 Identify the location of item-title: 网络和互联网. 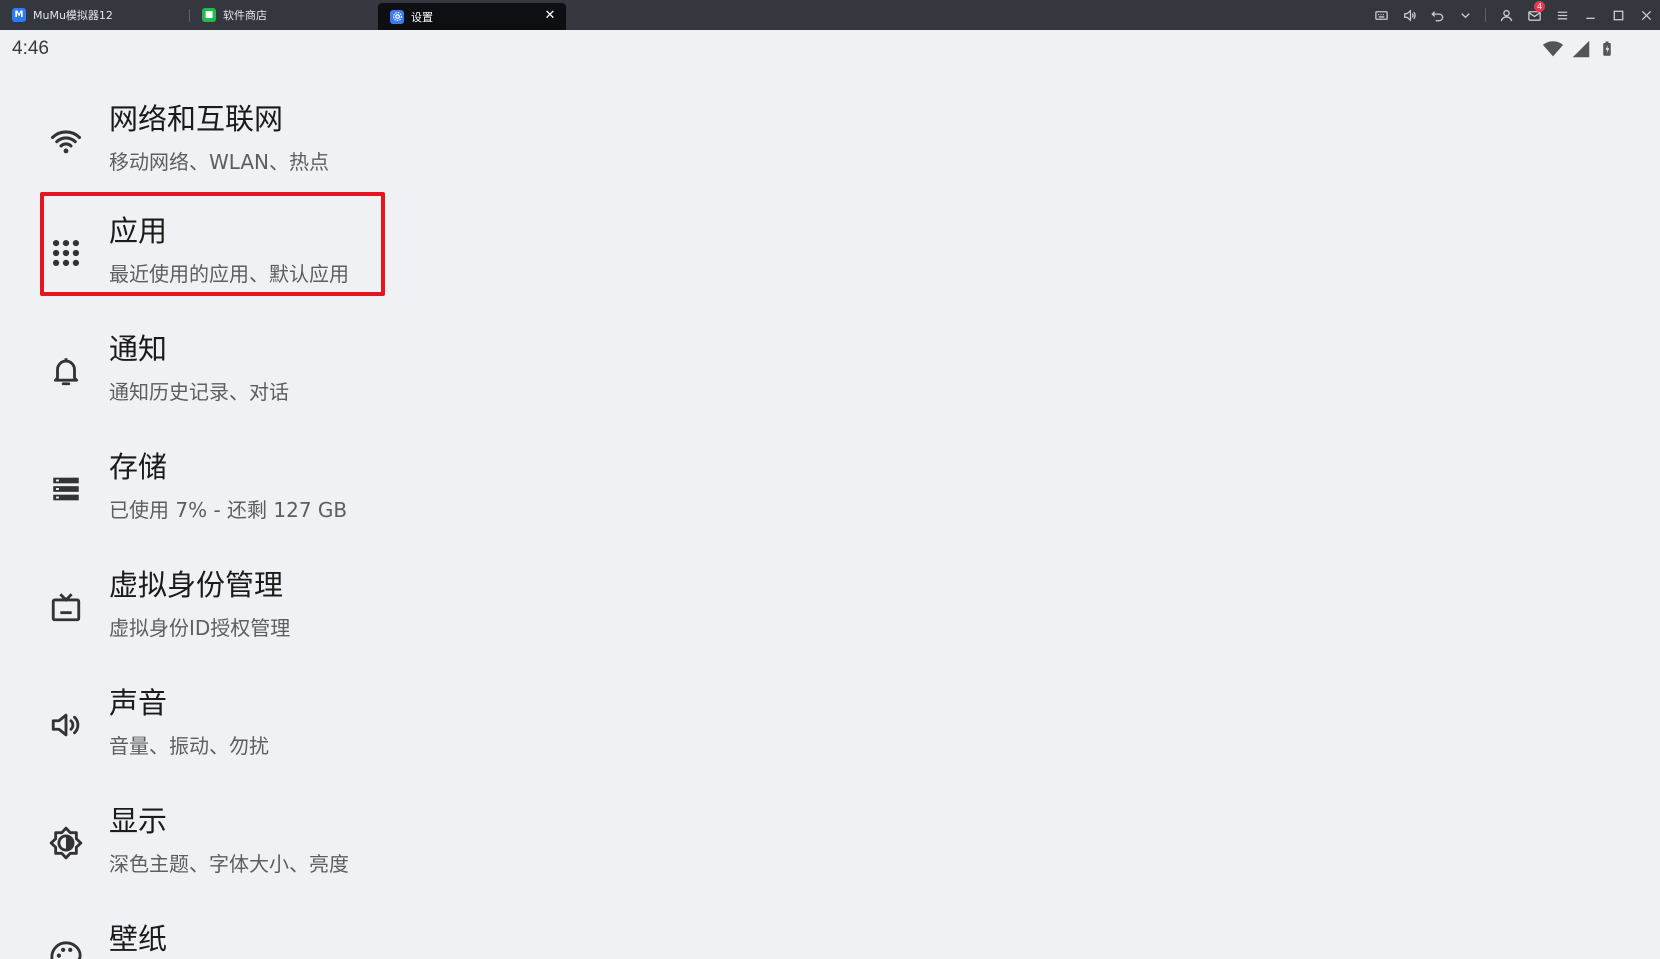
(196, 119).